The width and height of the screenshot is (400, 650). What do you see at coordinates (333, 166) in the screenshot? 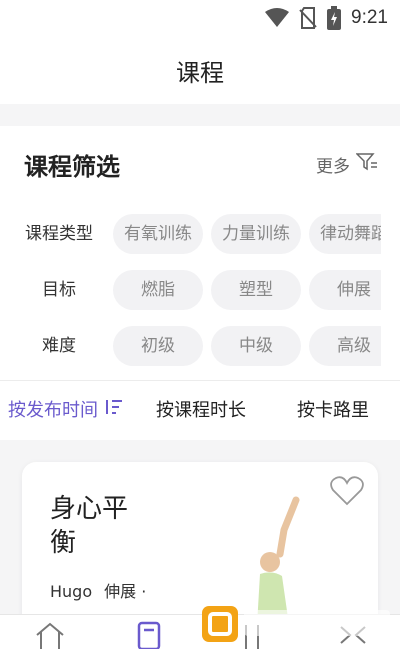
I see `more-label: 更多` at bounding box center [333, 166].